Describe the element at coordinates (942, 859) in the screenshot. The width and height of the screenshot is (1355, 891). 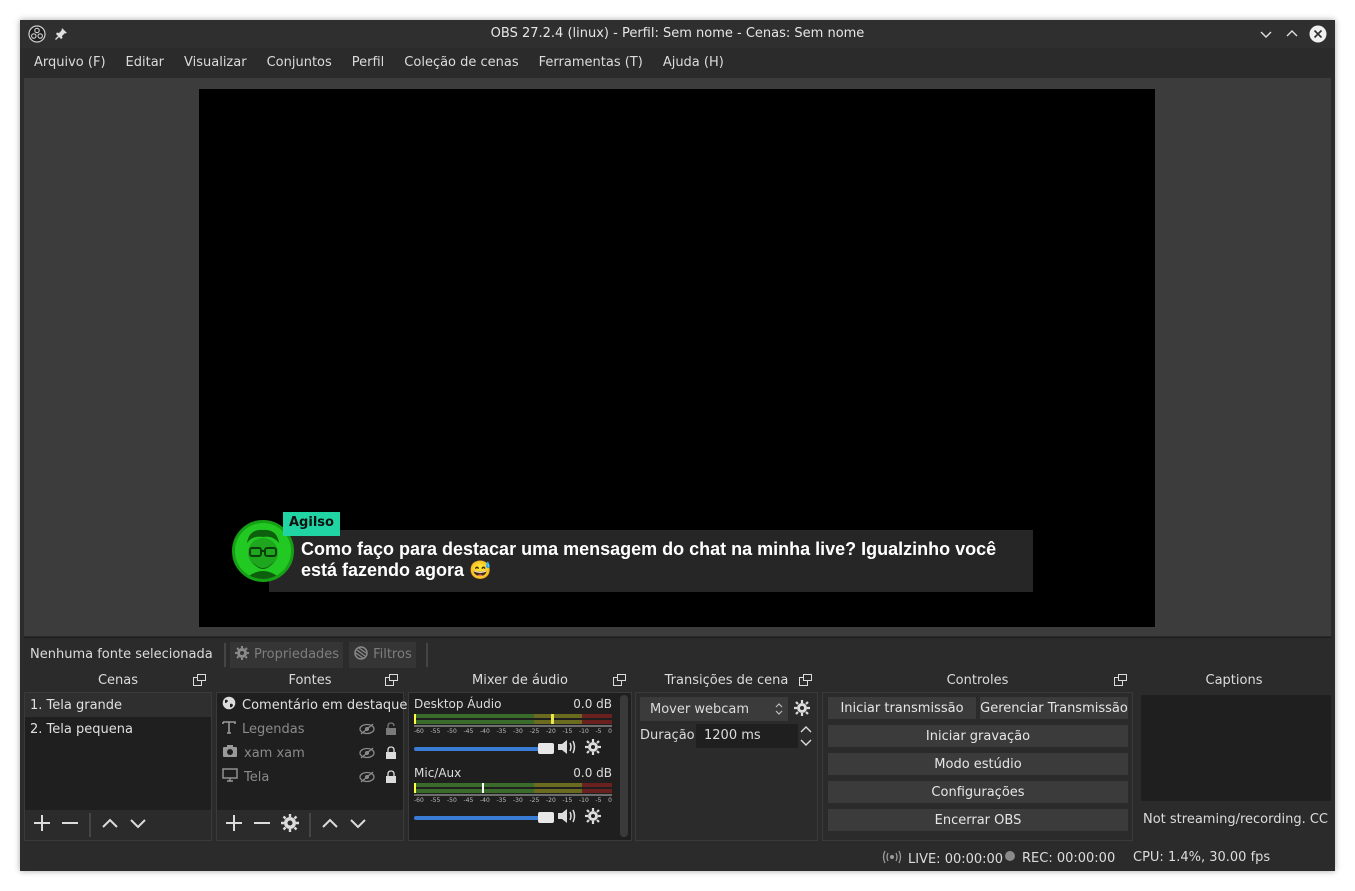
I see `live-status: LIVE: 00:00:00` at that location.